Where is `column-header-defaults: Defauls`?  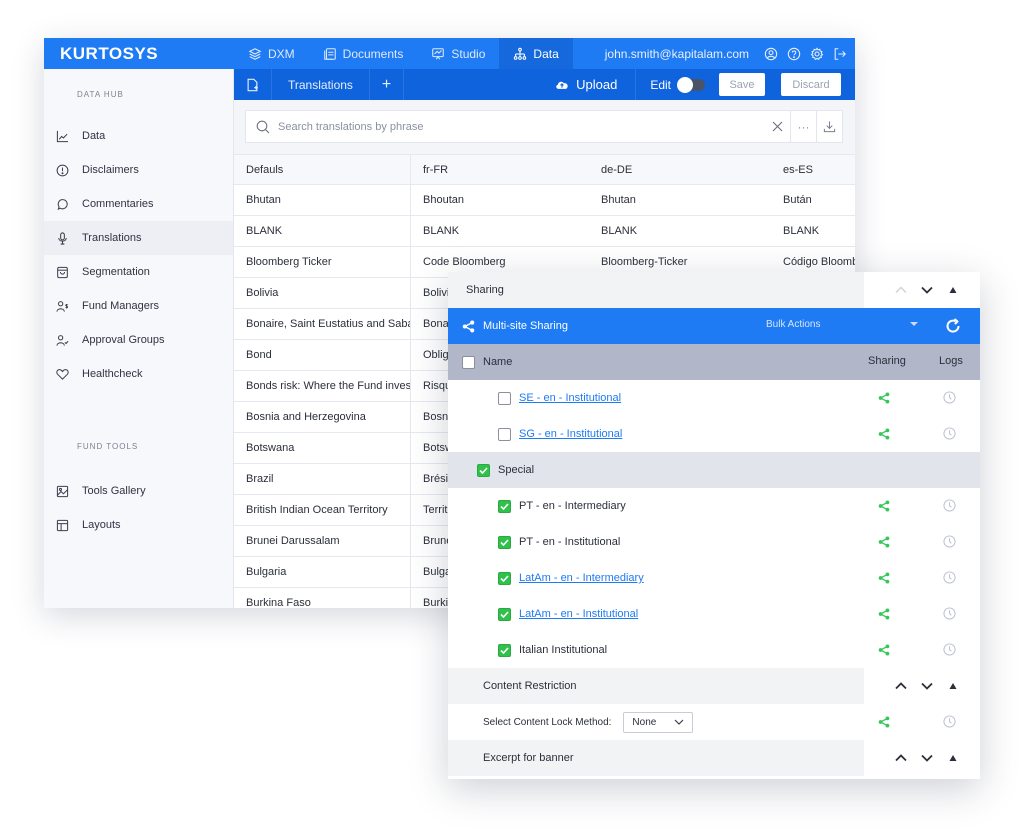 column-header-defaults: Defauls is located at coordinates (322, 169).